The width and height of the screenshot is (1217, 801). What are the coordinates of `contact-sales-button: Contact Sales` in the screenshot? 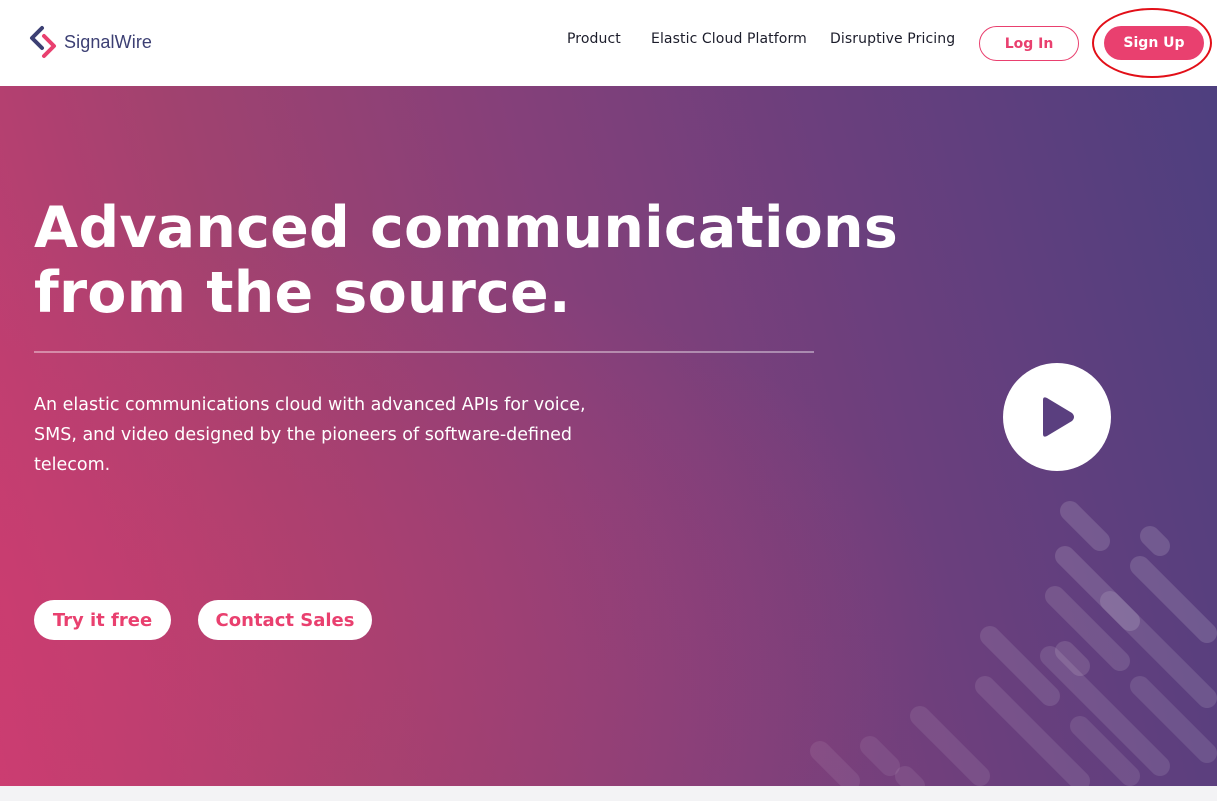 It's located at (285, 620).